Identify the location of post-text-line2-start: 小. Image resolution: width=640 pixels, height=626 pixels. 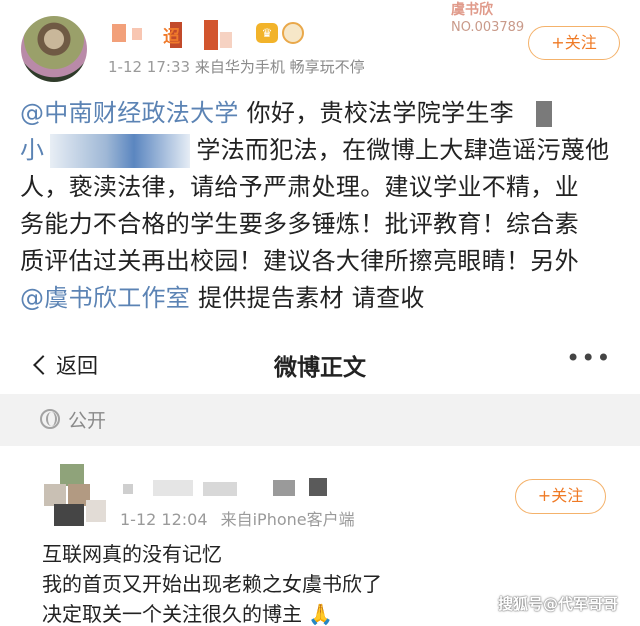
(32, 150).